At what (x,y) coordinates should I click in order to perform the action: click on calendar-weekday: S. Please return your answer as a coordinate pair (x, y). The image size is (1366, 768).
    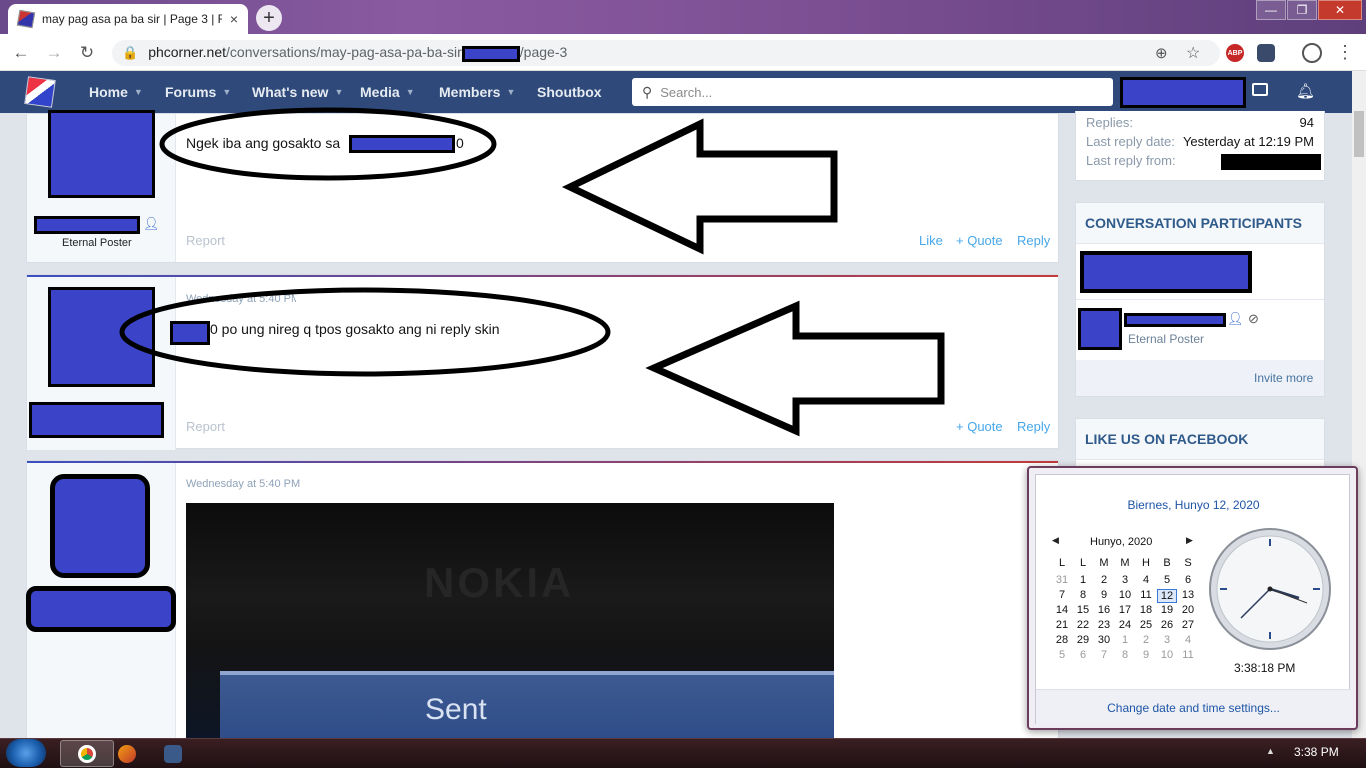
    Looking at the image, I should click on (1188, 563).